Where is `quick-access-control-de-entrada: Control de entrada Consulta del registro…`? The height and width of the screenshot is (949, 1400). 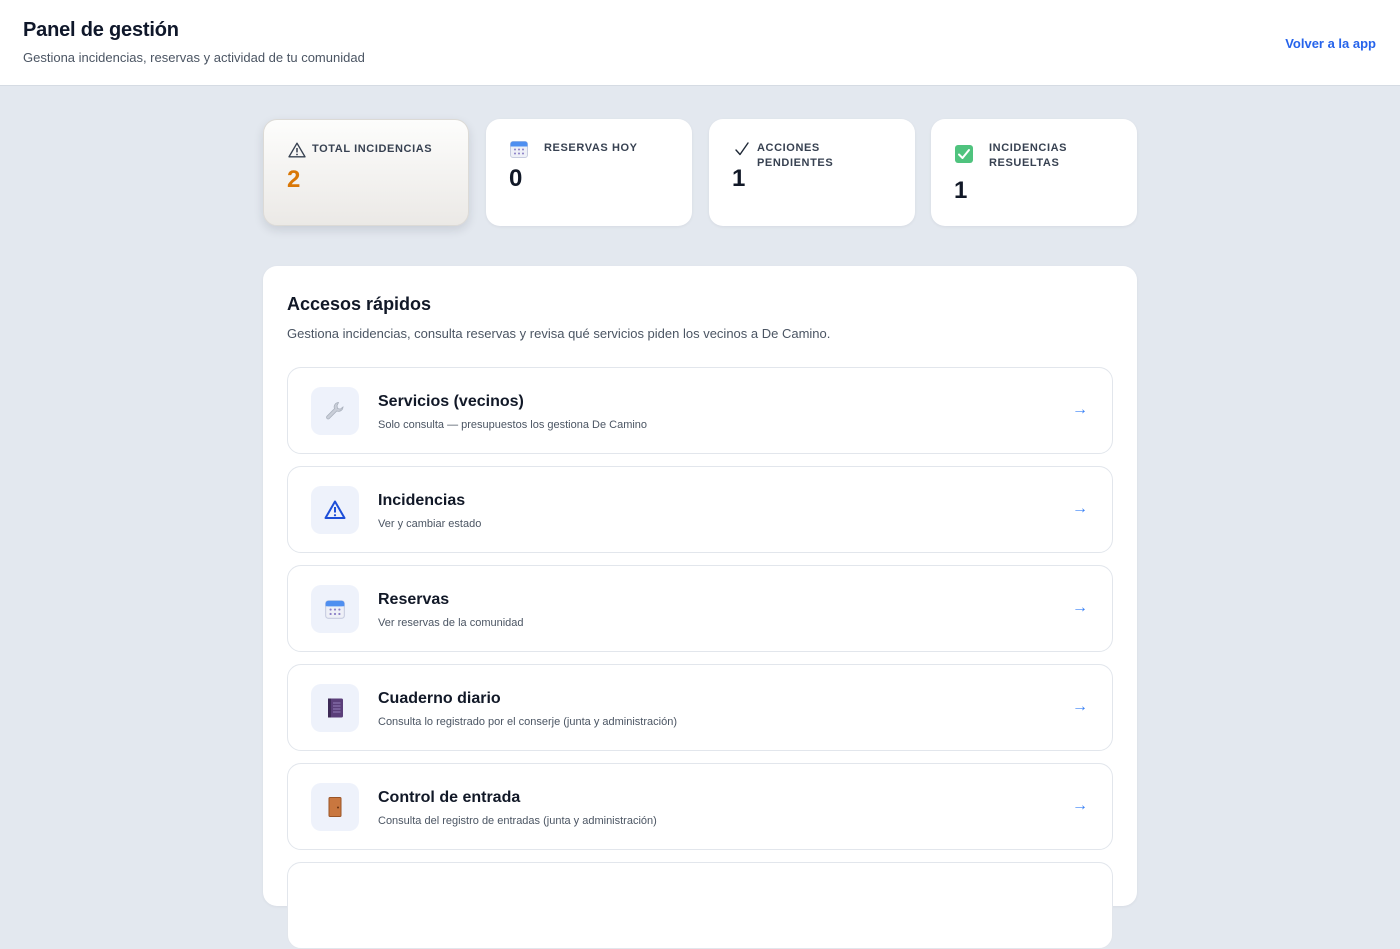
quick-access-control-de-entrada: Control de entrada Consulta del registro… is located at coordinates (700, 806).